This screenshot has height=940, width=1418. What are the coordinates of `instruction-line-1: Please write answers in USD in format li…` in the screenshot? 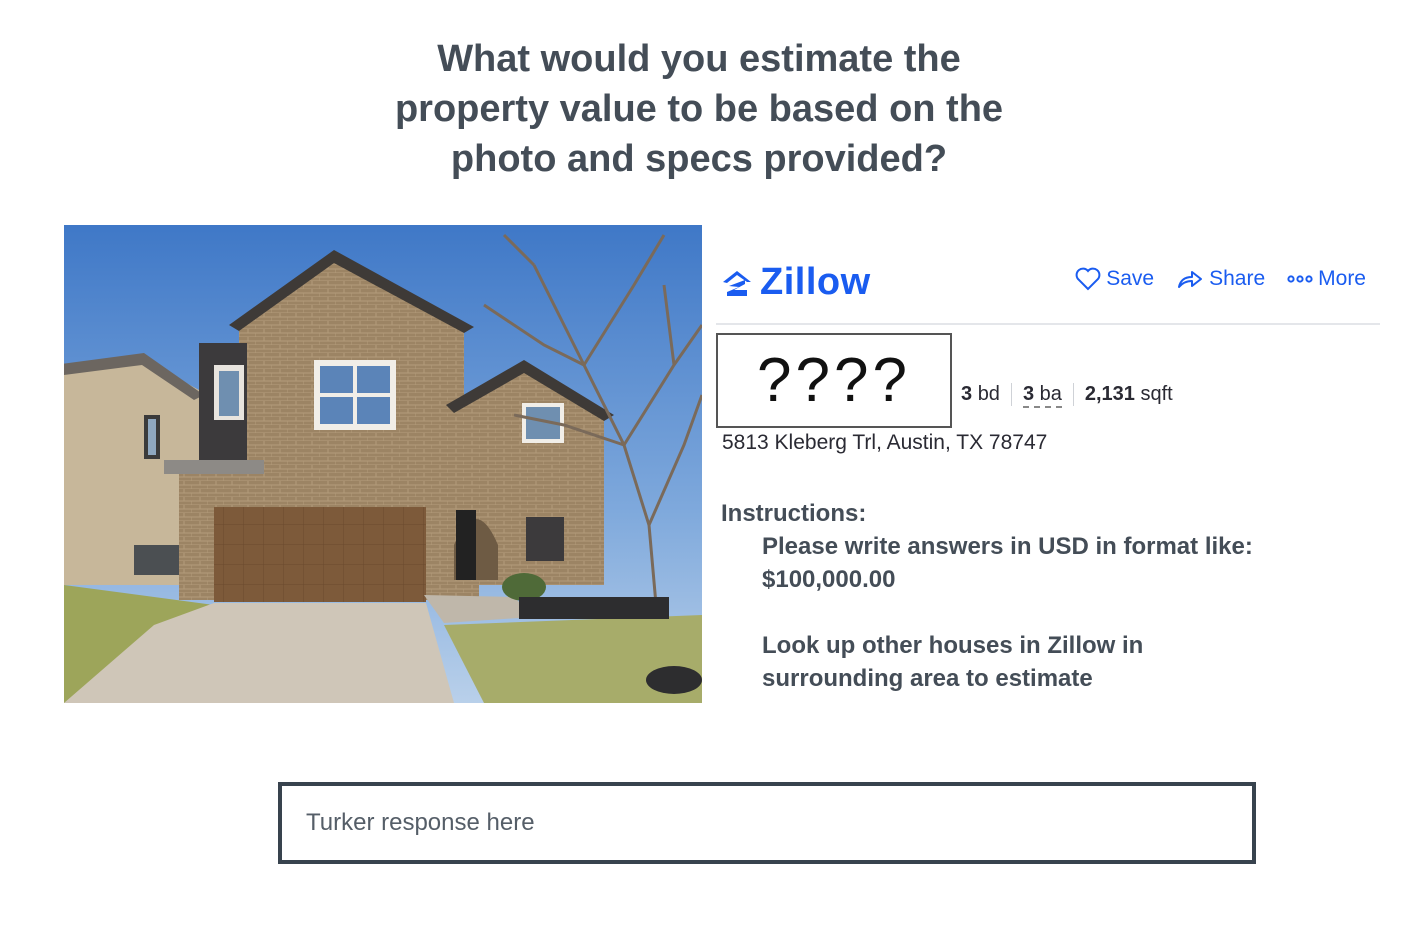 It's located at (1007, 546).